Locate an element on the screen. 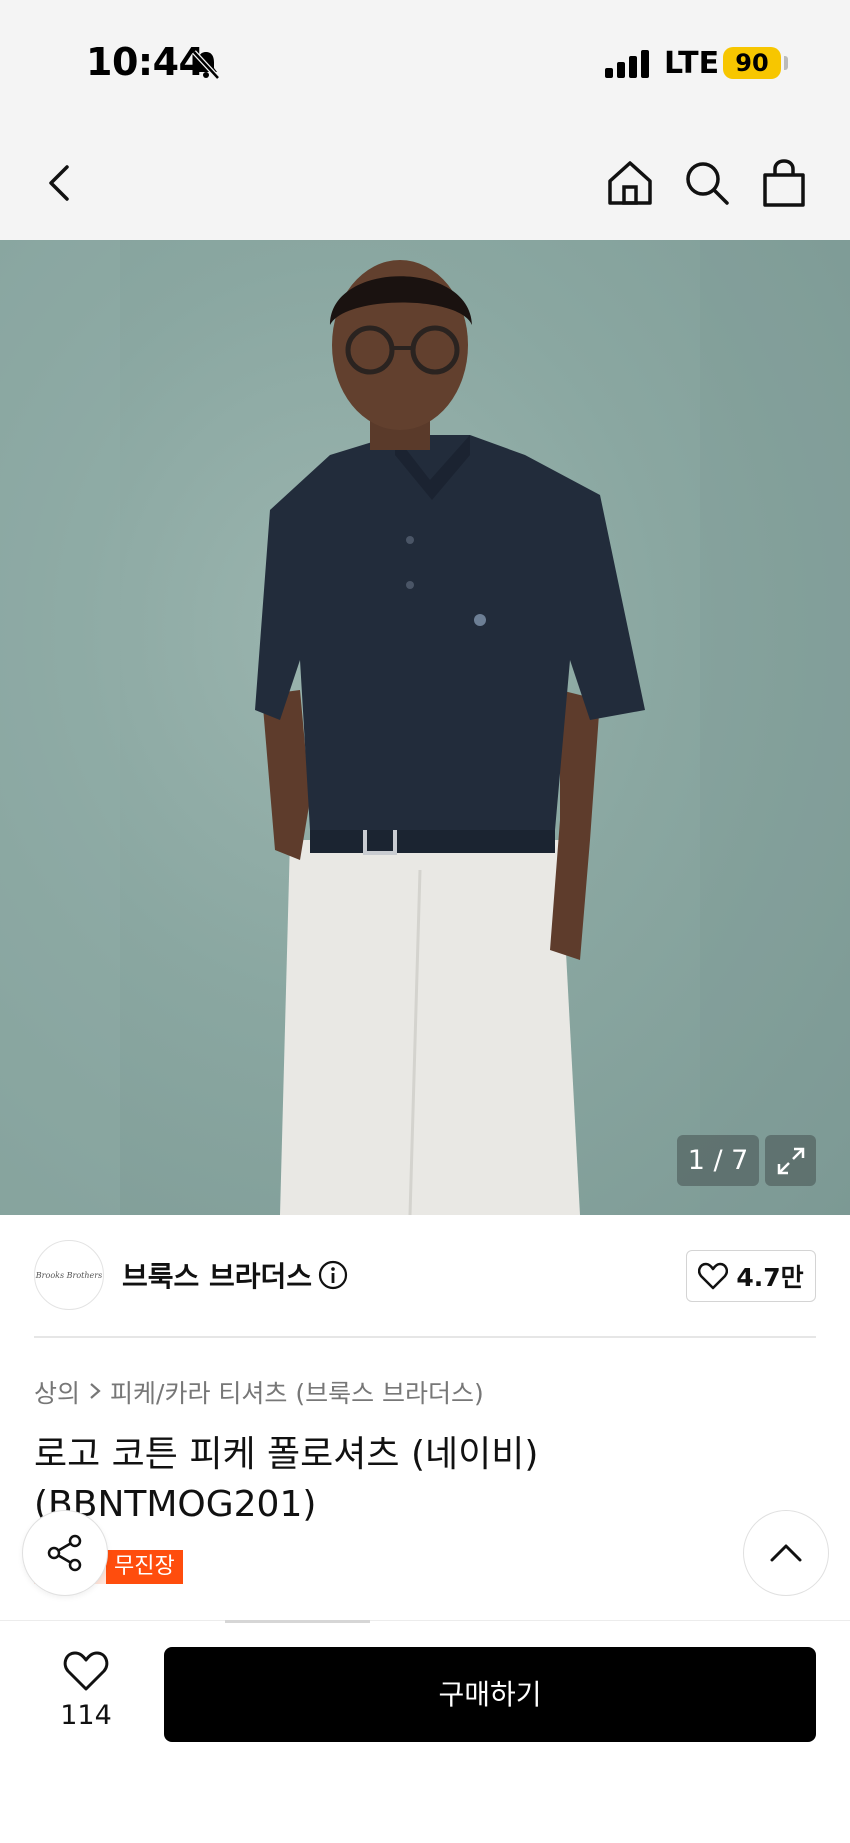  share-button is located at coordinates (65, 1553).